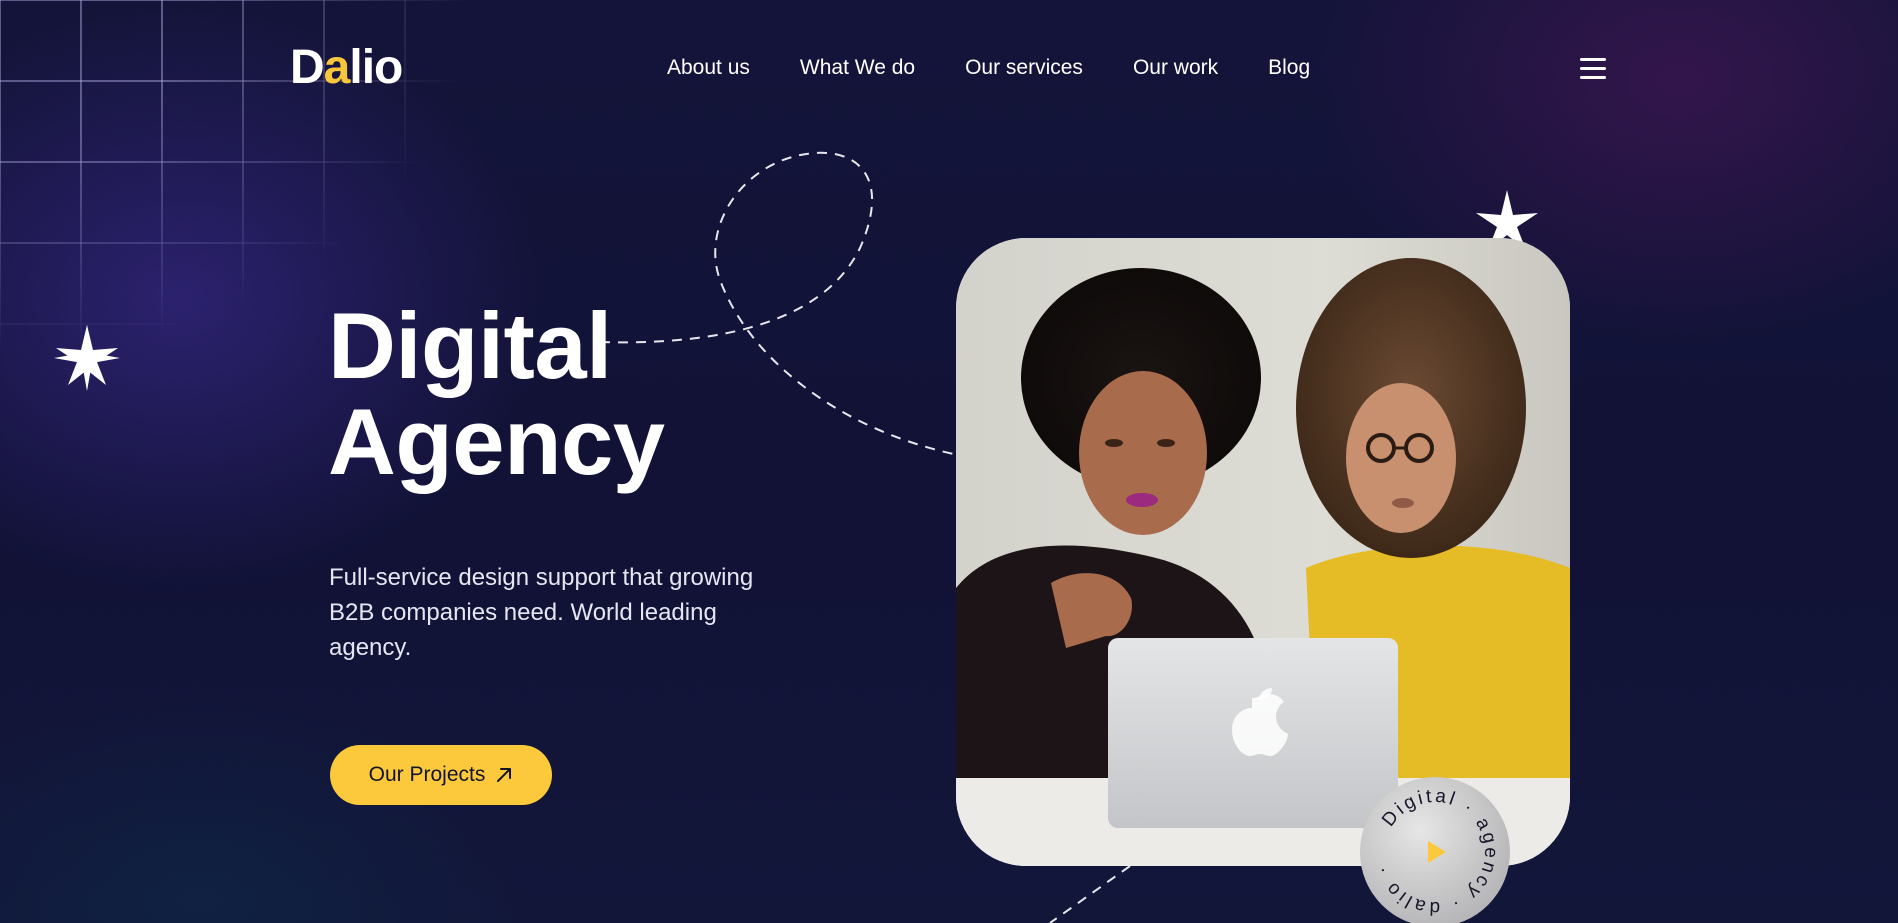 This screenshot has height=923, width=1898. I want to click on nav-link-blog: Blog, so click(1289, 68).